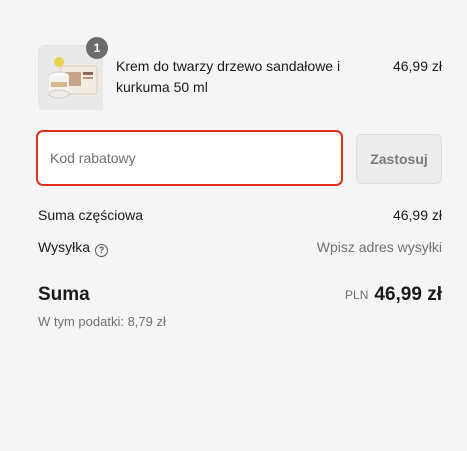 Image resolution: width=467 pixels, height=451 pixels. What do you see at coordinates (399, 159) in the screenshot?
I see `apply-discount-button: Zastosuj` at bounding box center [399, 159].